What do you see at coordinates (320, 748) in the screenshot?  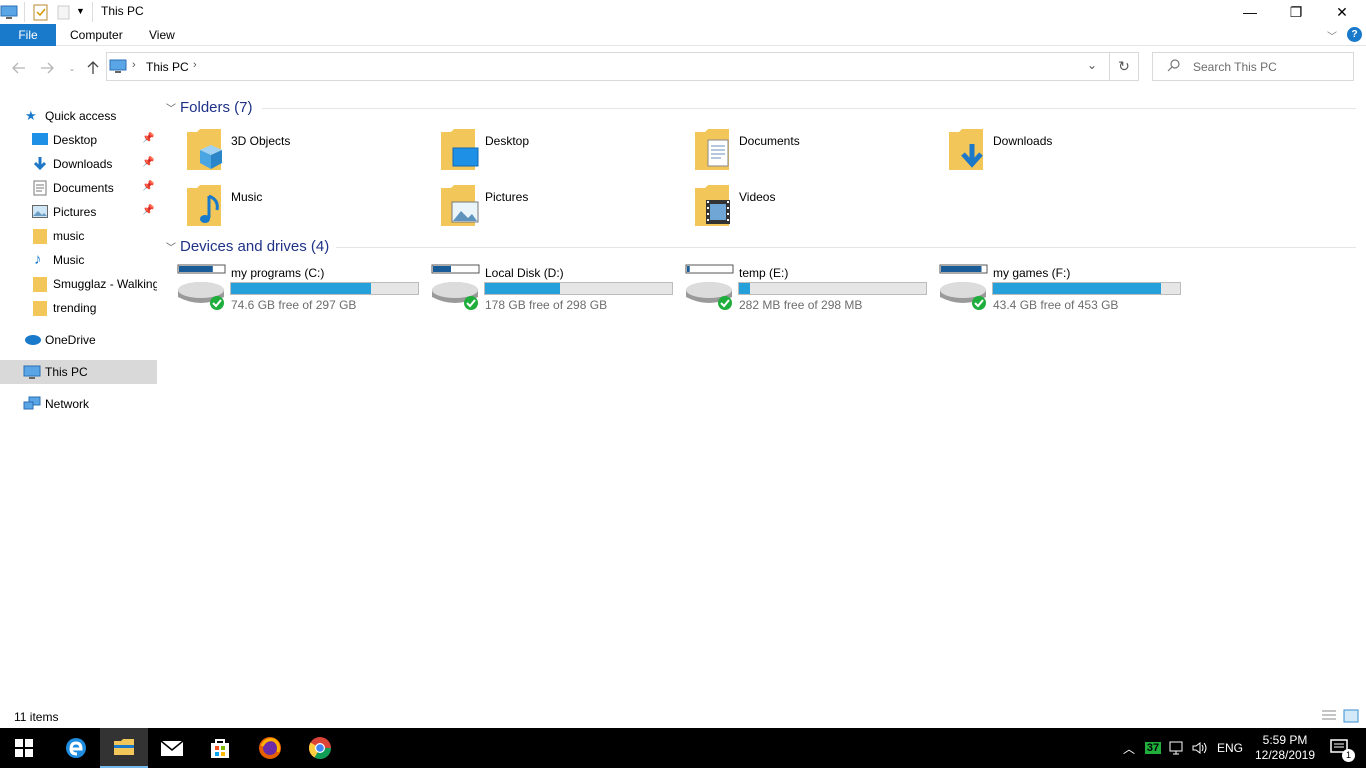 I see `taskbar-chrome` at bounding box center [320, 748].